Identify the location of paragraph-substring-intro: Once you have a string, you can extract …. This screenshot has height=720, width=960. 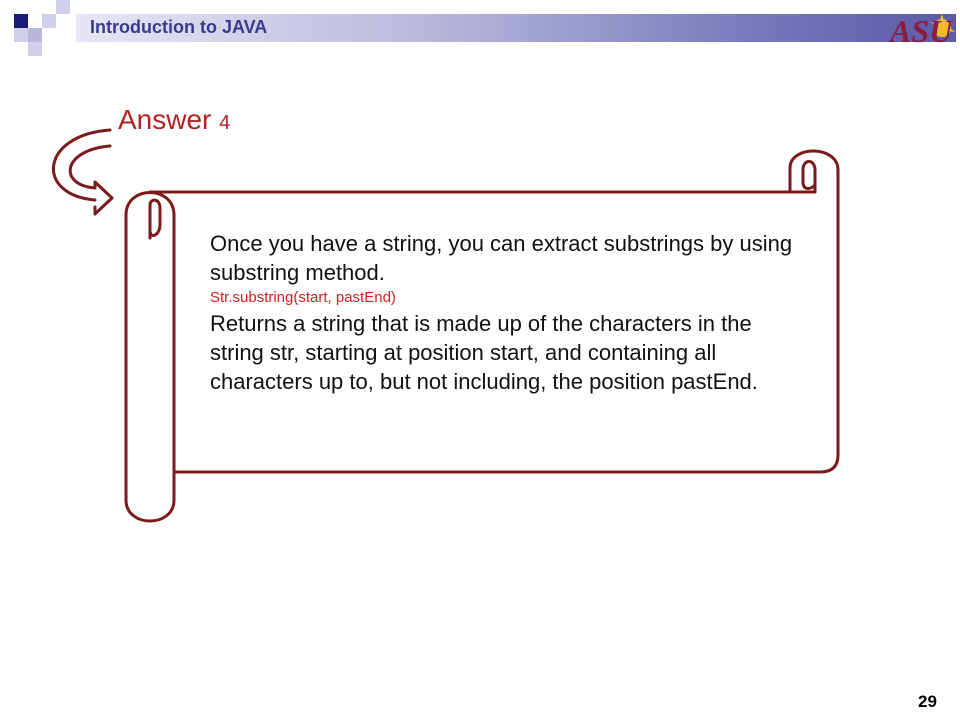
(501, 258).